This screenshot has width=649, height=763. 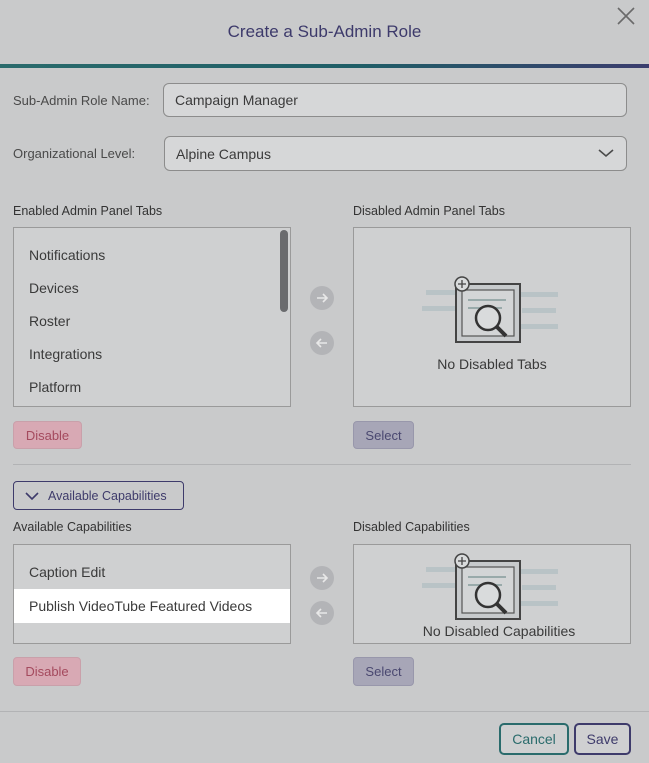 What do you see at coordinates (499, 631) in the screenshot?
I see `empty-state-text: No Disabled Capabilities` at bounding box center [499, 631].